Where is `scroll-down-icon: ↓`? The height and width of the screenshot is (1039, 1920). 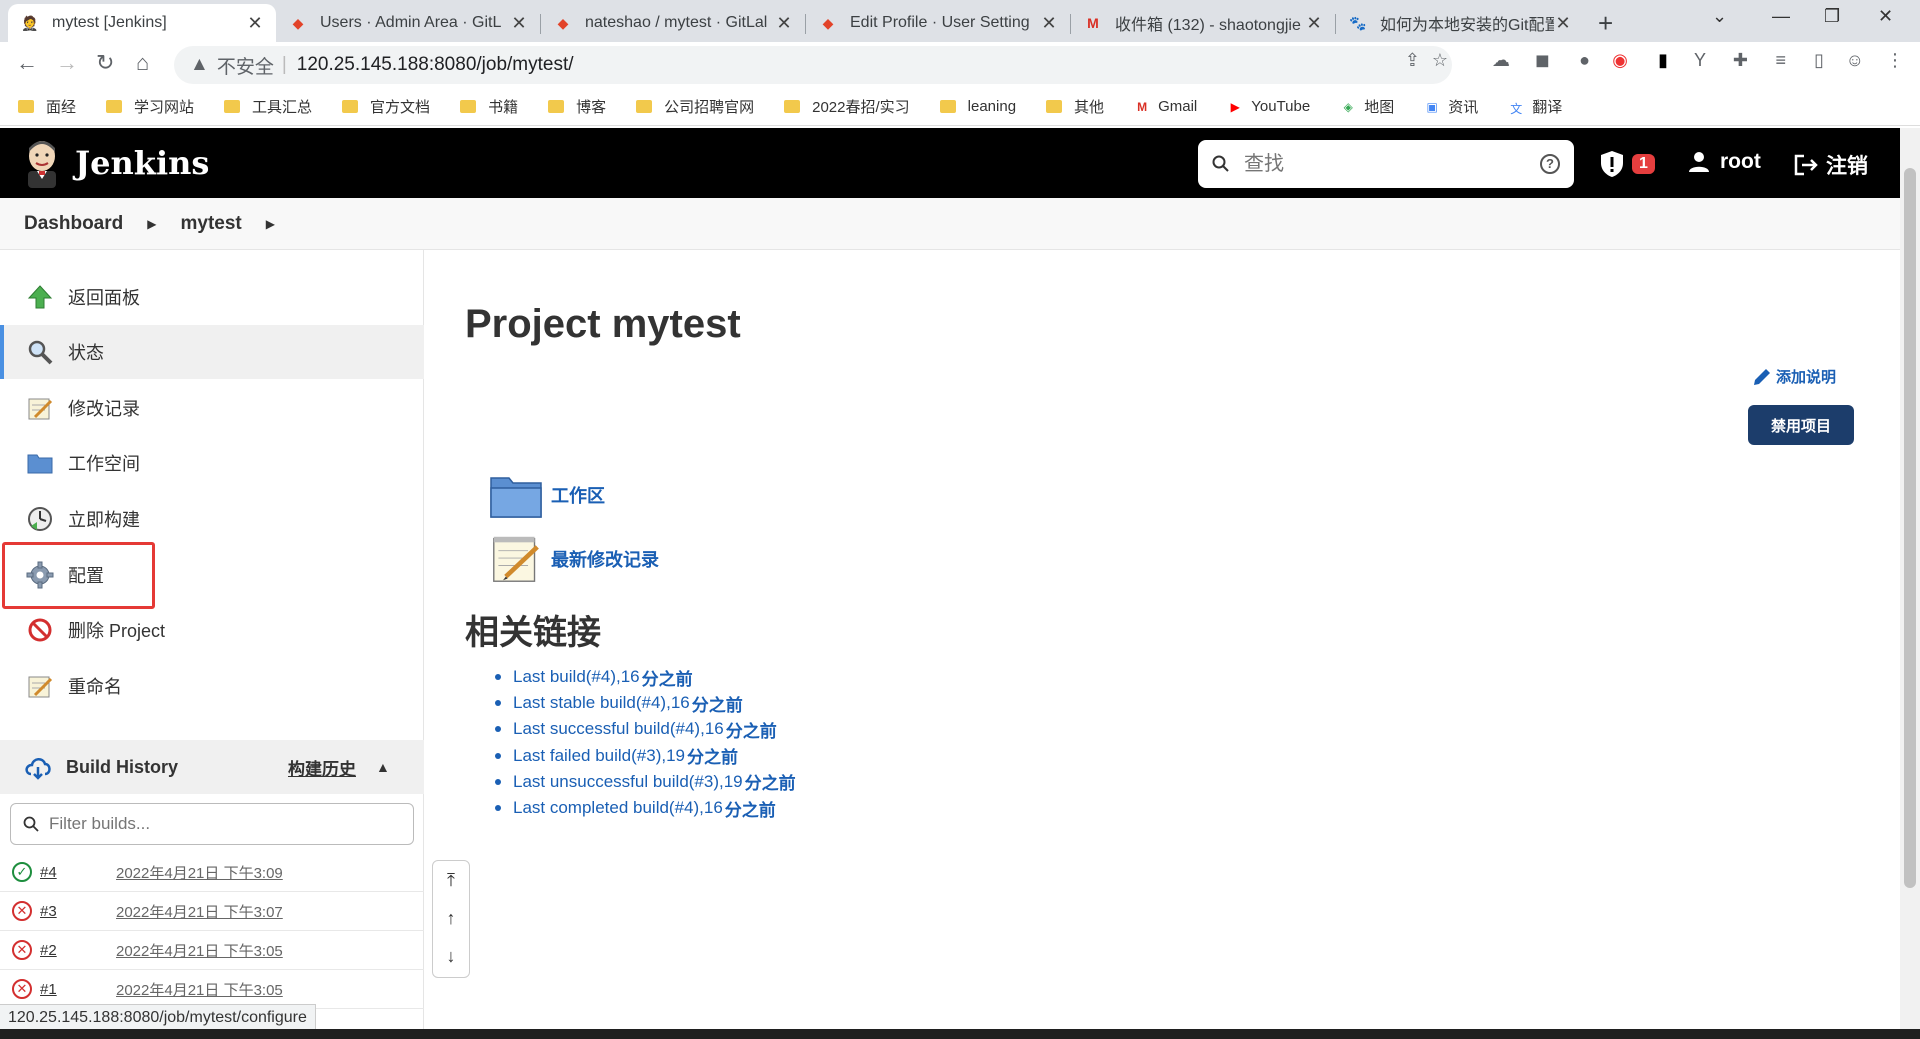
scroll-down-icon: ↓ is located at coordinates (451, 956).